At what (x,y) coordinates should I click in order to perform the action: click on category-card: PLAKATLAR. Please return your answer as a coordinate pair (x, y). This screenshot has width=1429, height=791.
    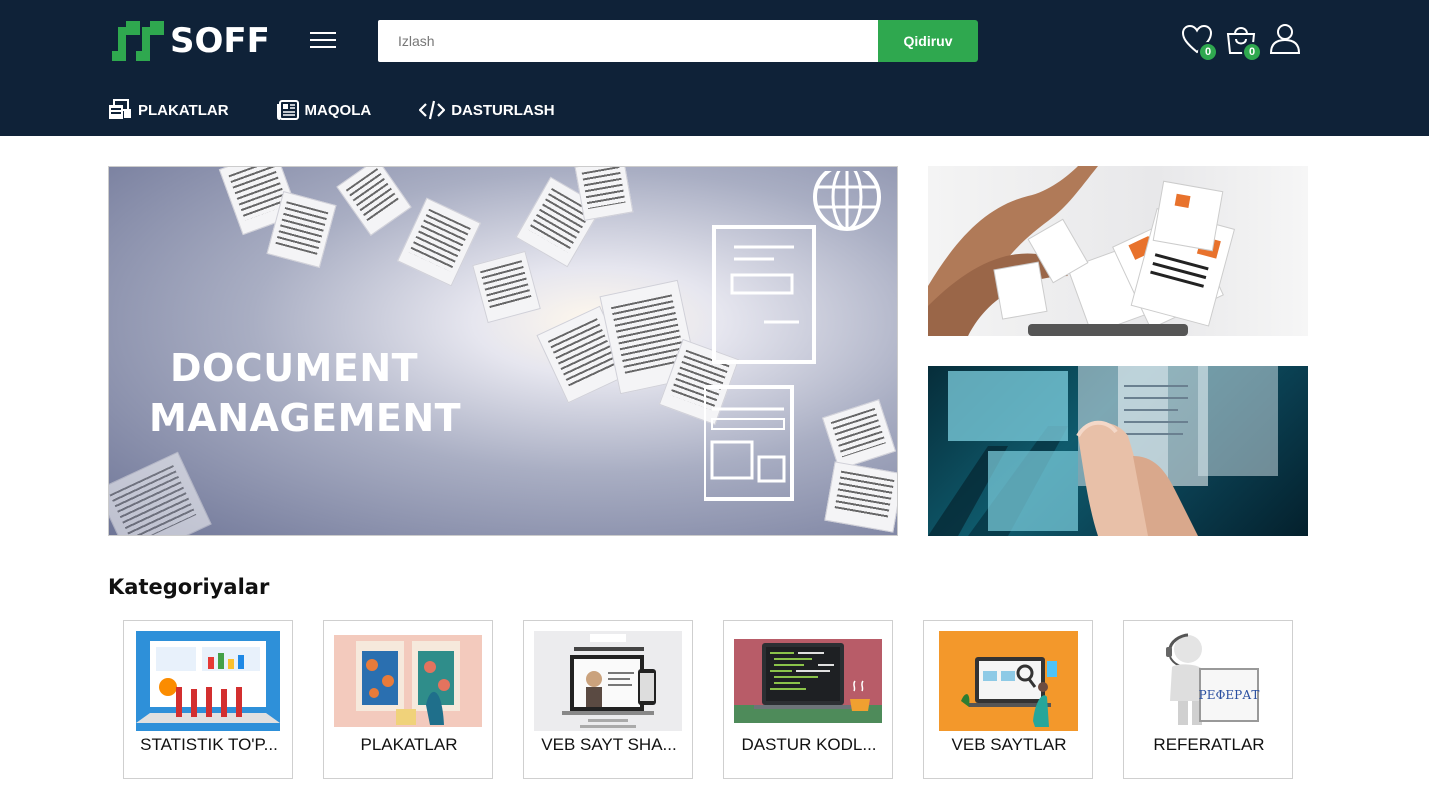
    Looking at the image, I should click on (408, 699).